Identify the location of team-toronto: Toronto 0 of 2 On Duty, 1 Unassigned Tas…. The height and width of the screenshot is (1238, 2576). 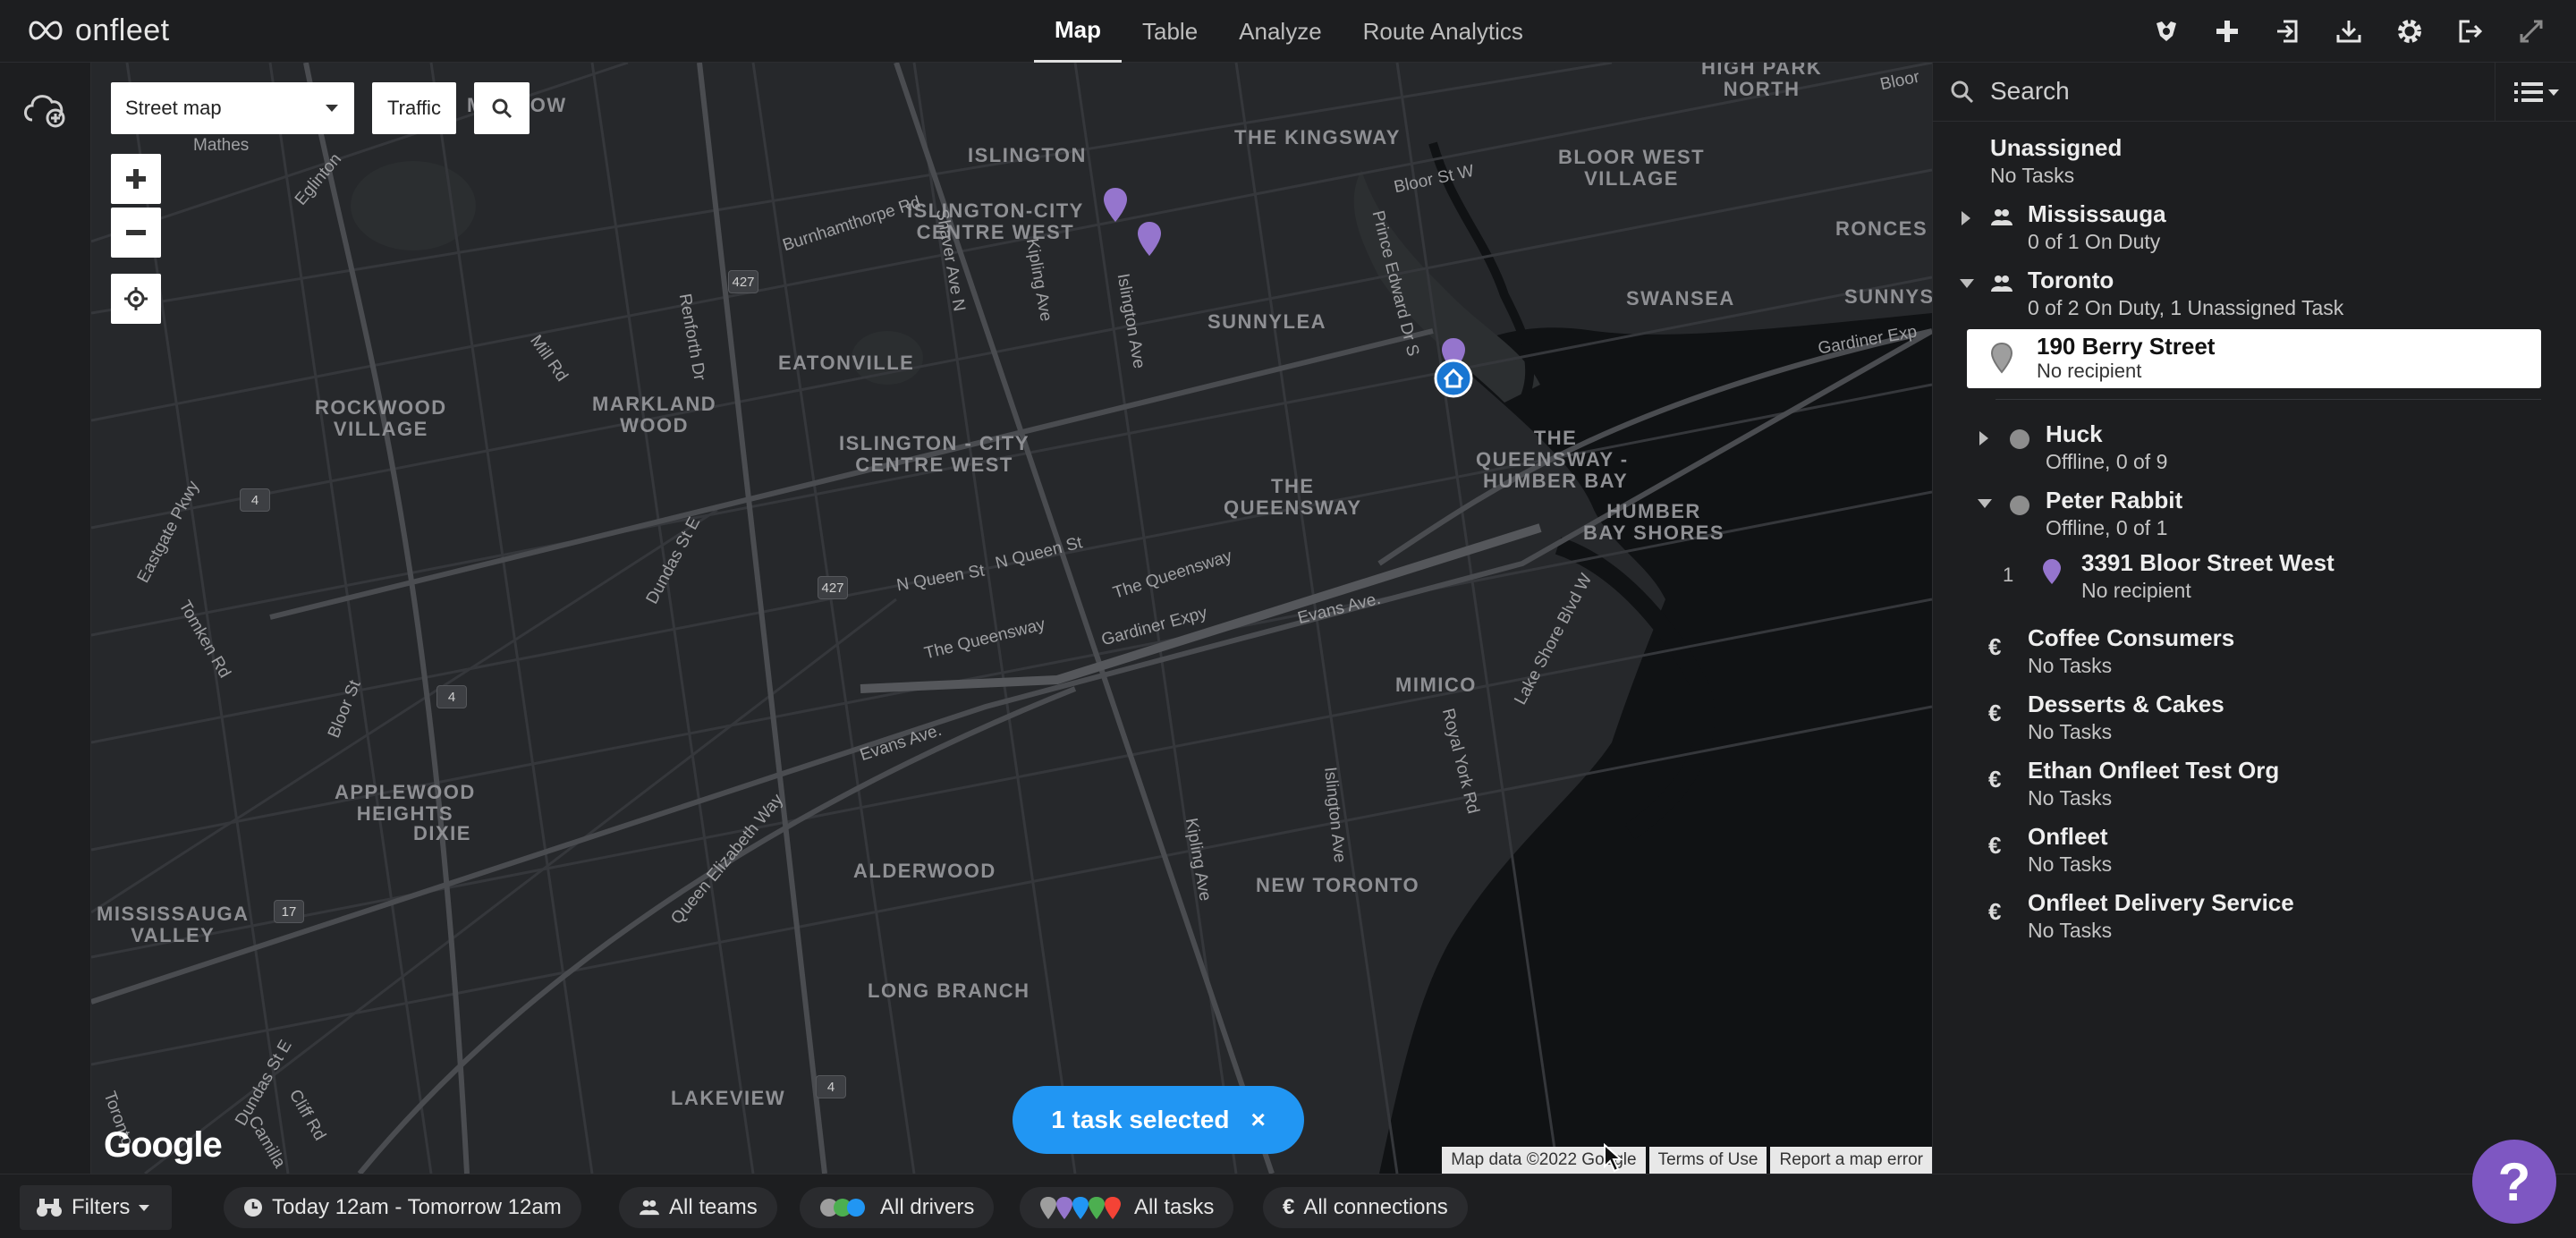
(2254, 293).